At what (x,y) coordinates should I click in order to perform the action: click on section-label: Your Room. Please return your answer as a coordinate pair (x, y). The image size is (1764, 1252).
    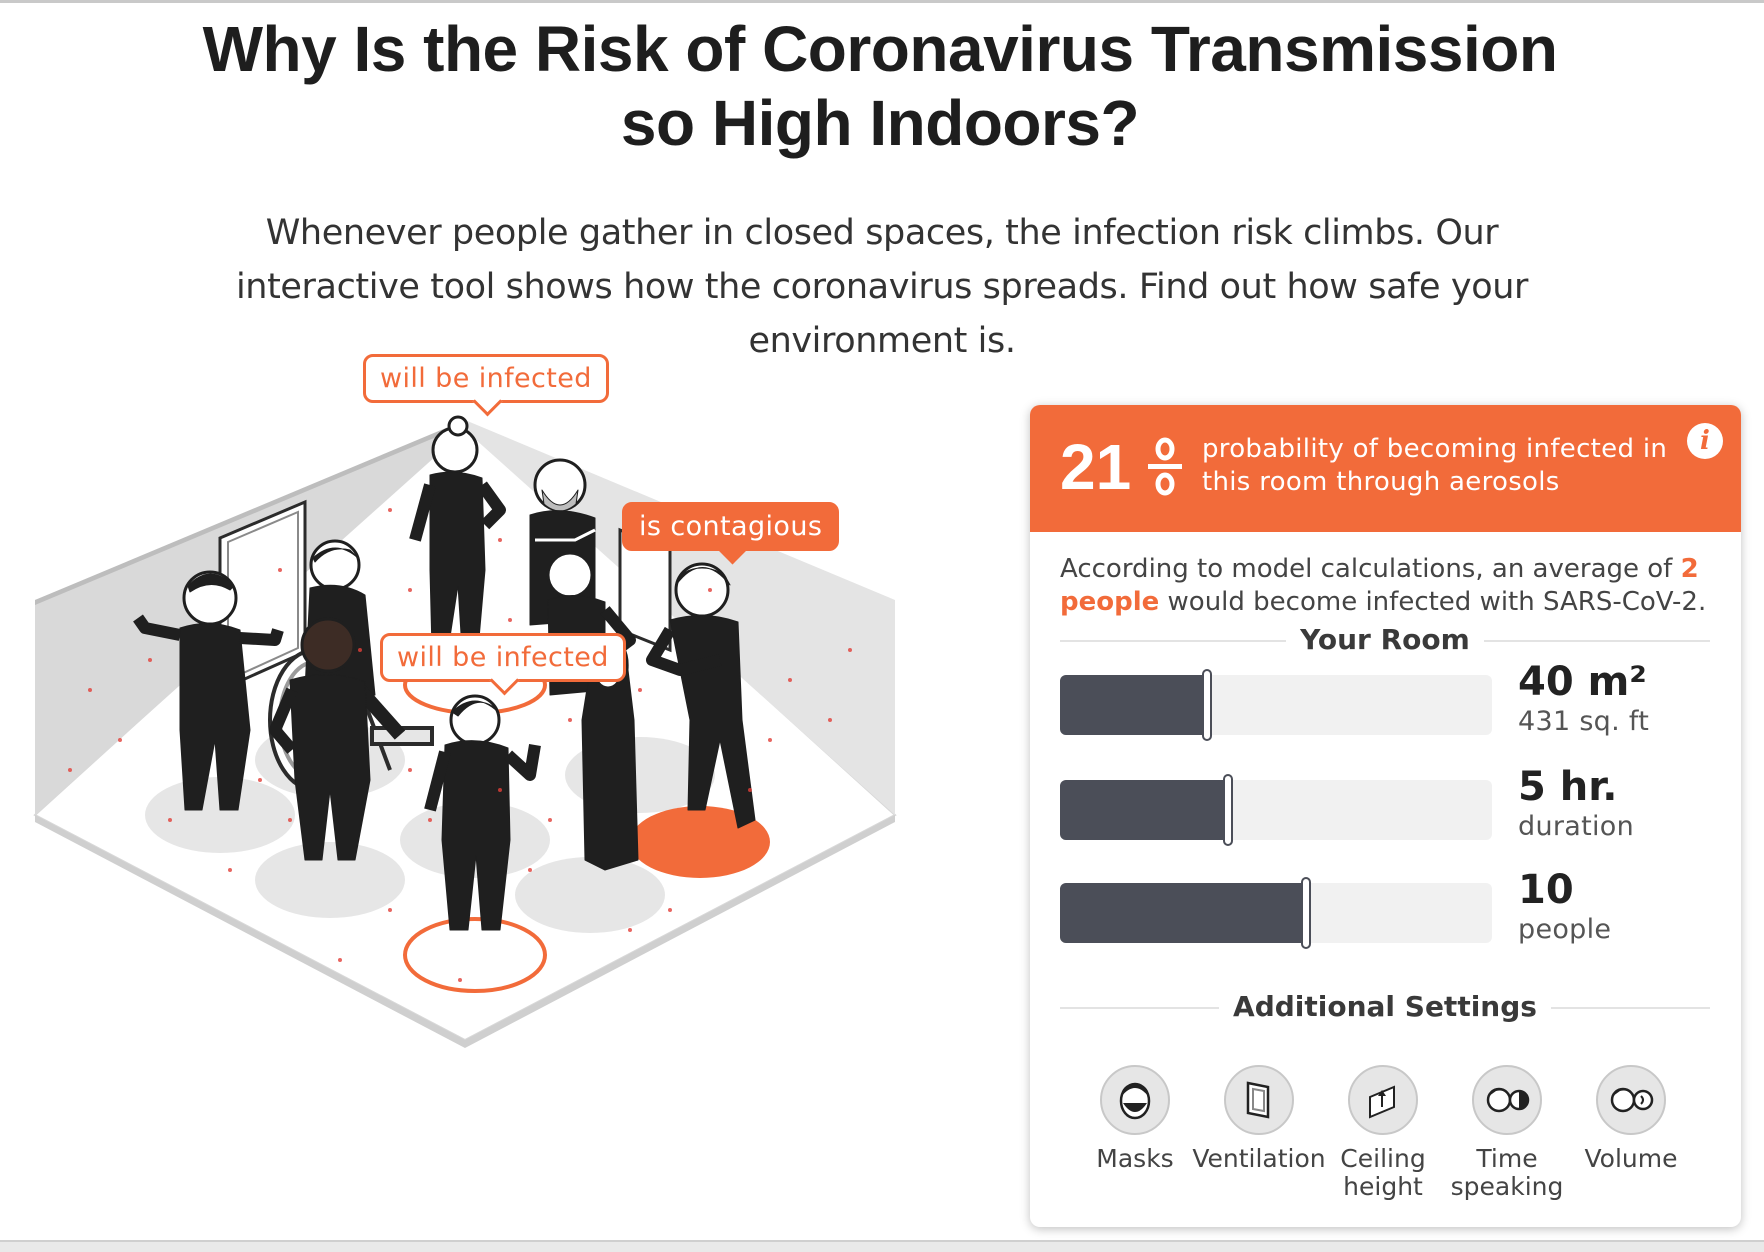
    Looking at the image, I should click on (1385, 640).